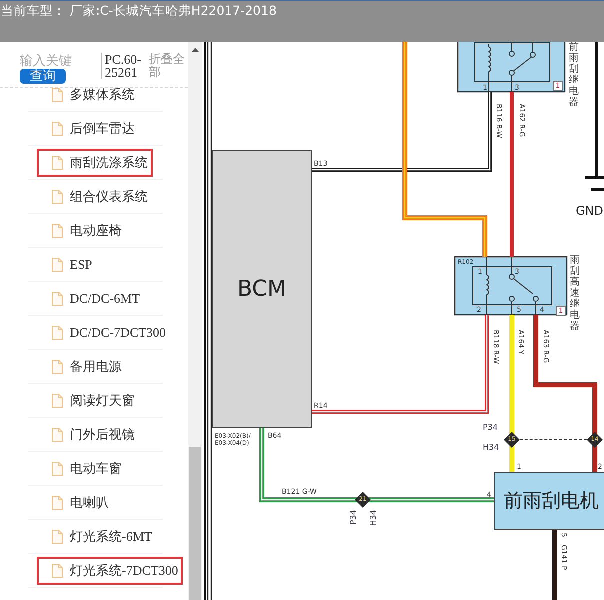 The height and width of the screenshot is (600, 604). Describe the element at coordinates (95, 196) in the screenshot. I see `tree-item: 组合仪表系统` at that location.